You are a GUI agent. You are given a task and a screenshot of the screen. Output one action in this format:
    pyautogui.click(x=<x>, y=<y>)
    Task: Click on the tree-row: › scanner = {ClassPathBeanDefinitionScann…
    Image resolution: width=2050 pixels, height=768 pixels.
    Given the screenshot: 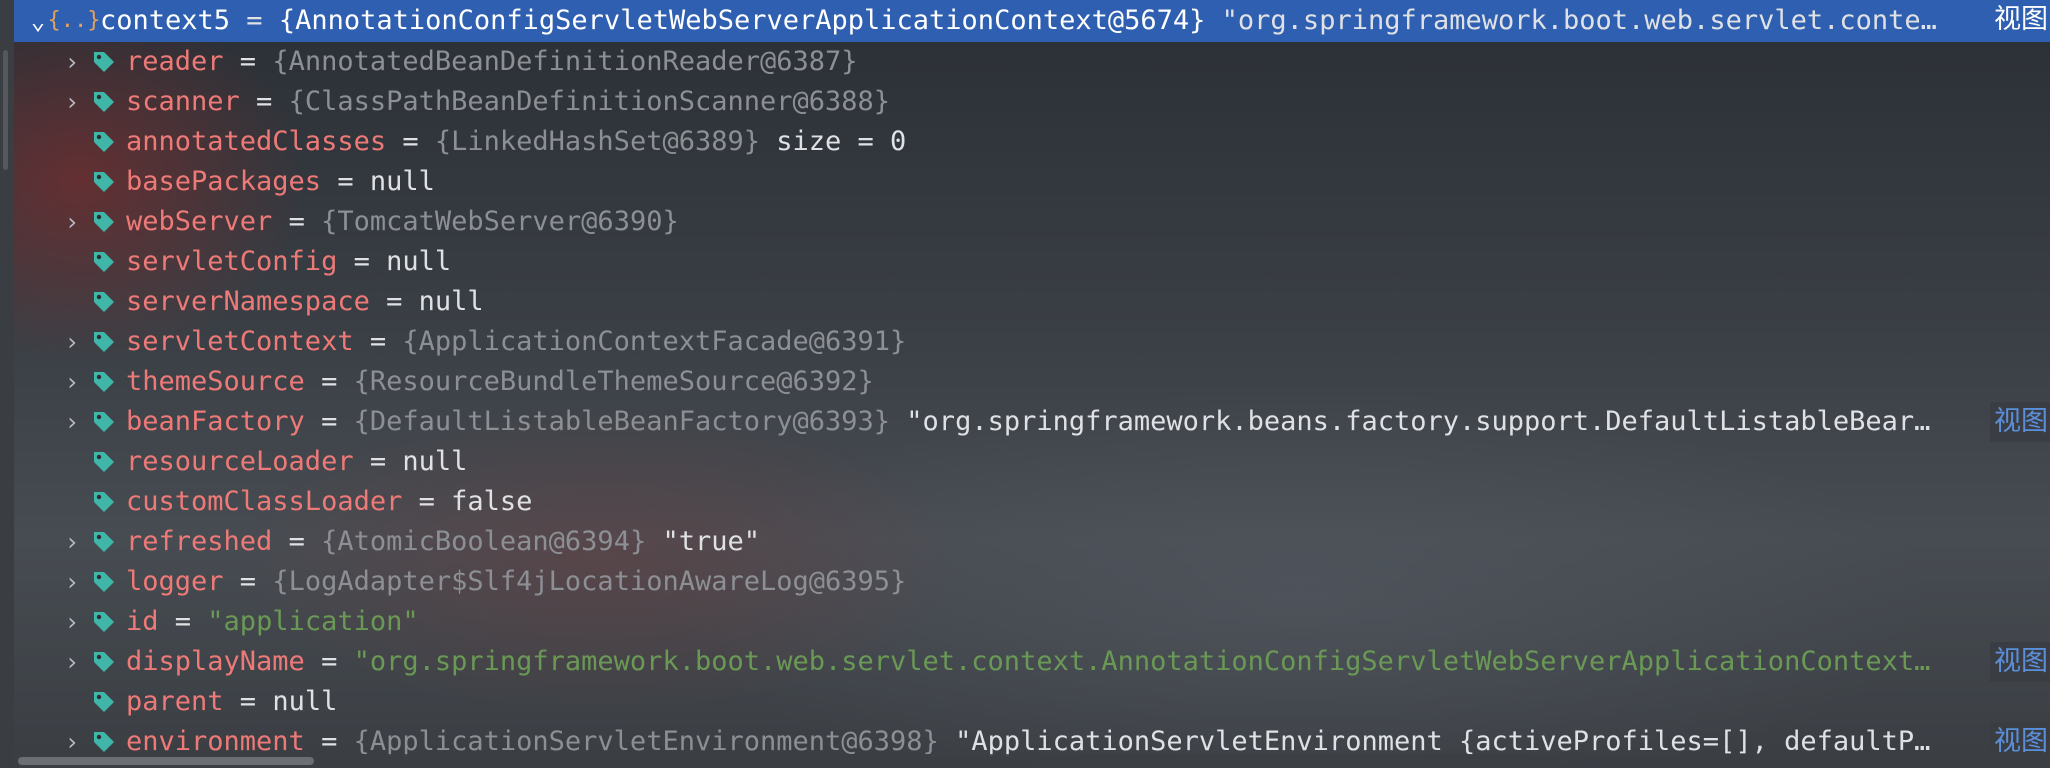 What is the action you would take?
    pyautogui.click(x=1032, y=102)
    